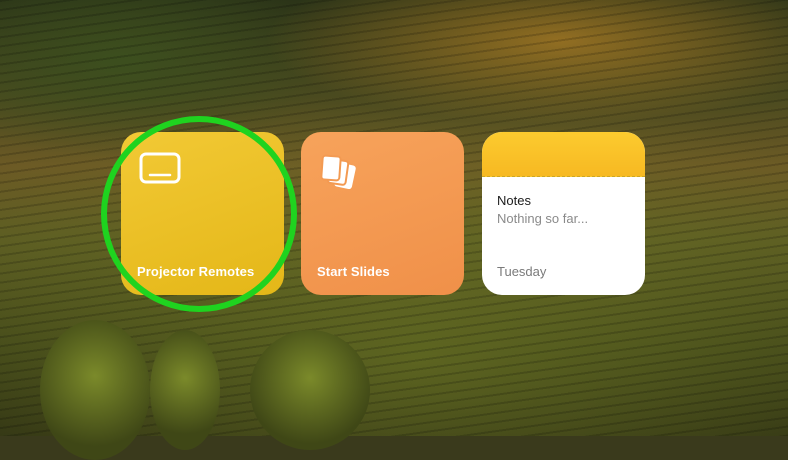 This screenshot has width=788, height=460. Describe the element at coordinates (185, 390) in the screenshot. I see `tree-mid` at that location.